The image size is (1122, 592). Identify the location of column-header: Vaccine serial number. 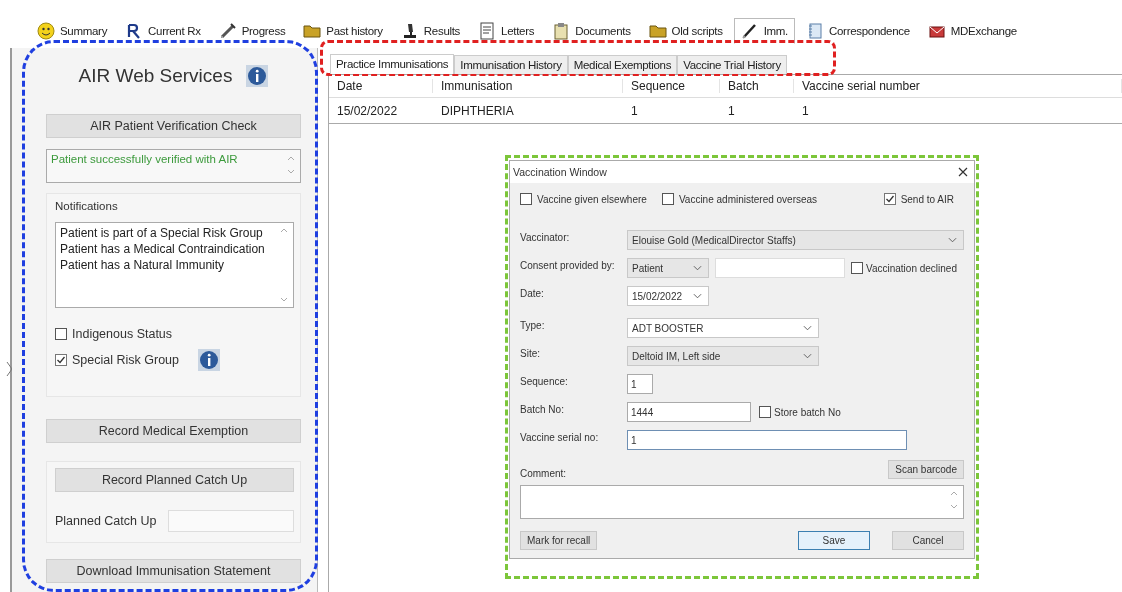
(958, 86).